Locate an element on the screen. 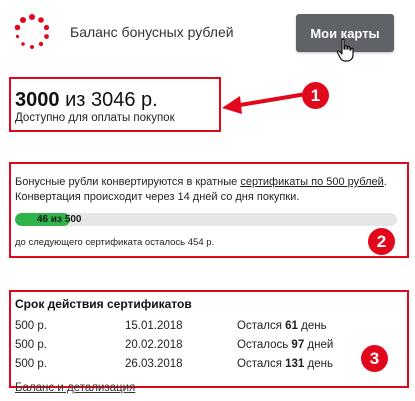 This screenshot has height=401, width=415. certificates-link: сертификаты по 500 рублей is located at coordinates (311, 182).